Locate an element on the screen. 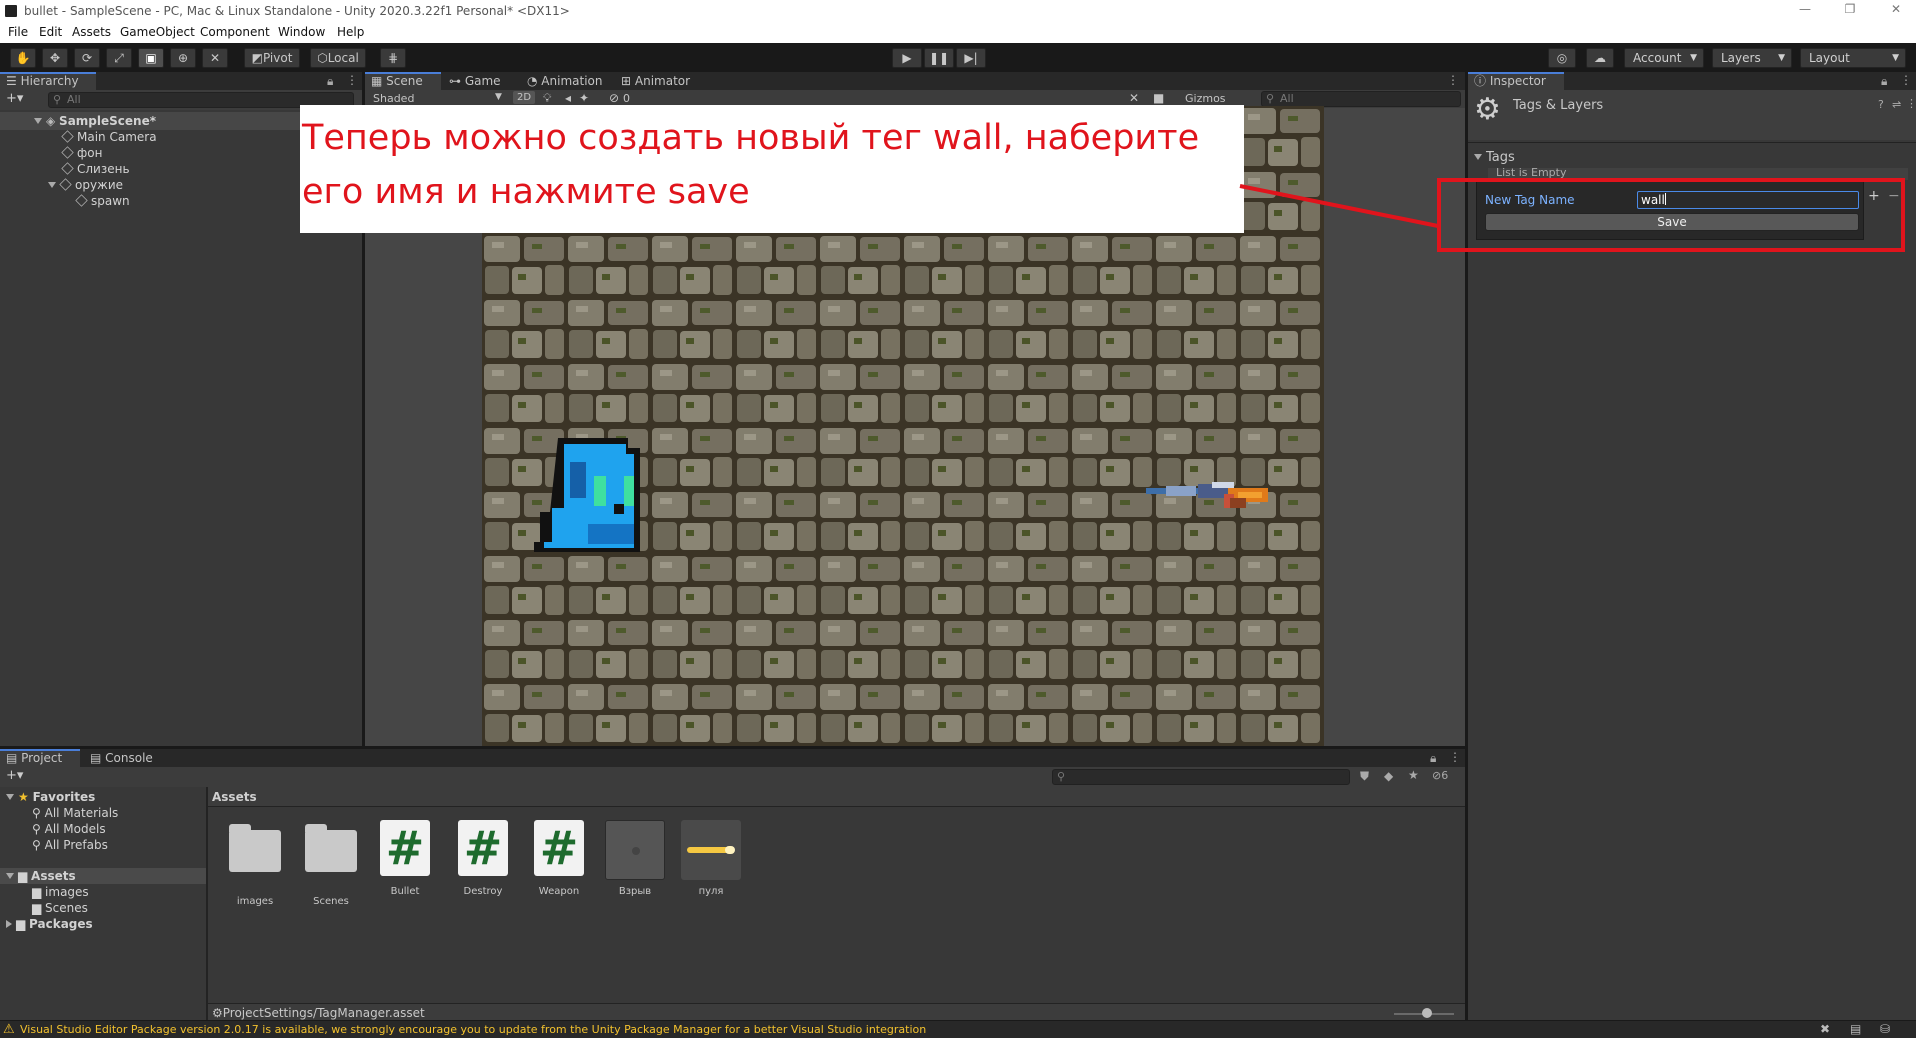 The height and width of the screenshot is (1038, 1916). breadcrumb-assets: Assets is located at coordinates (234, 797).